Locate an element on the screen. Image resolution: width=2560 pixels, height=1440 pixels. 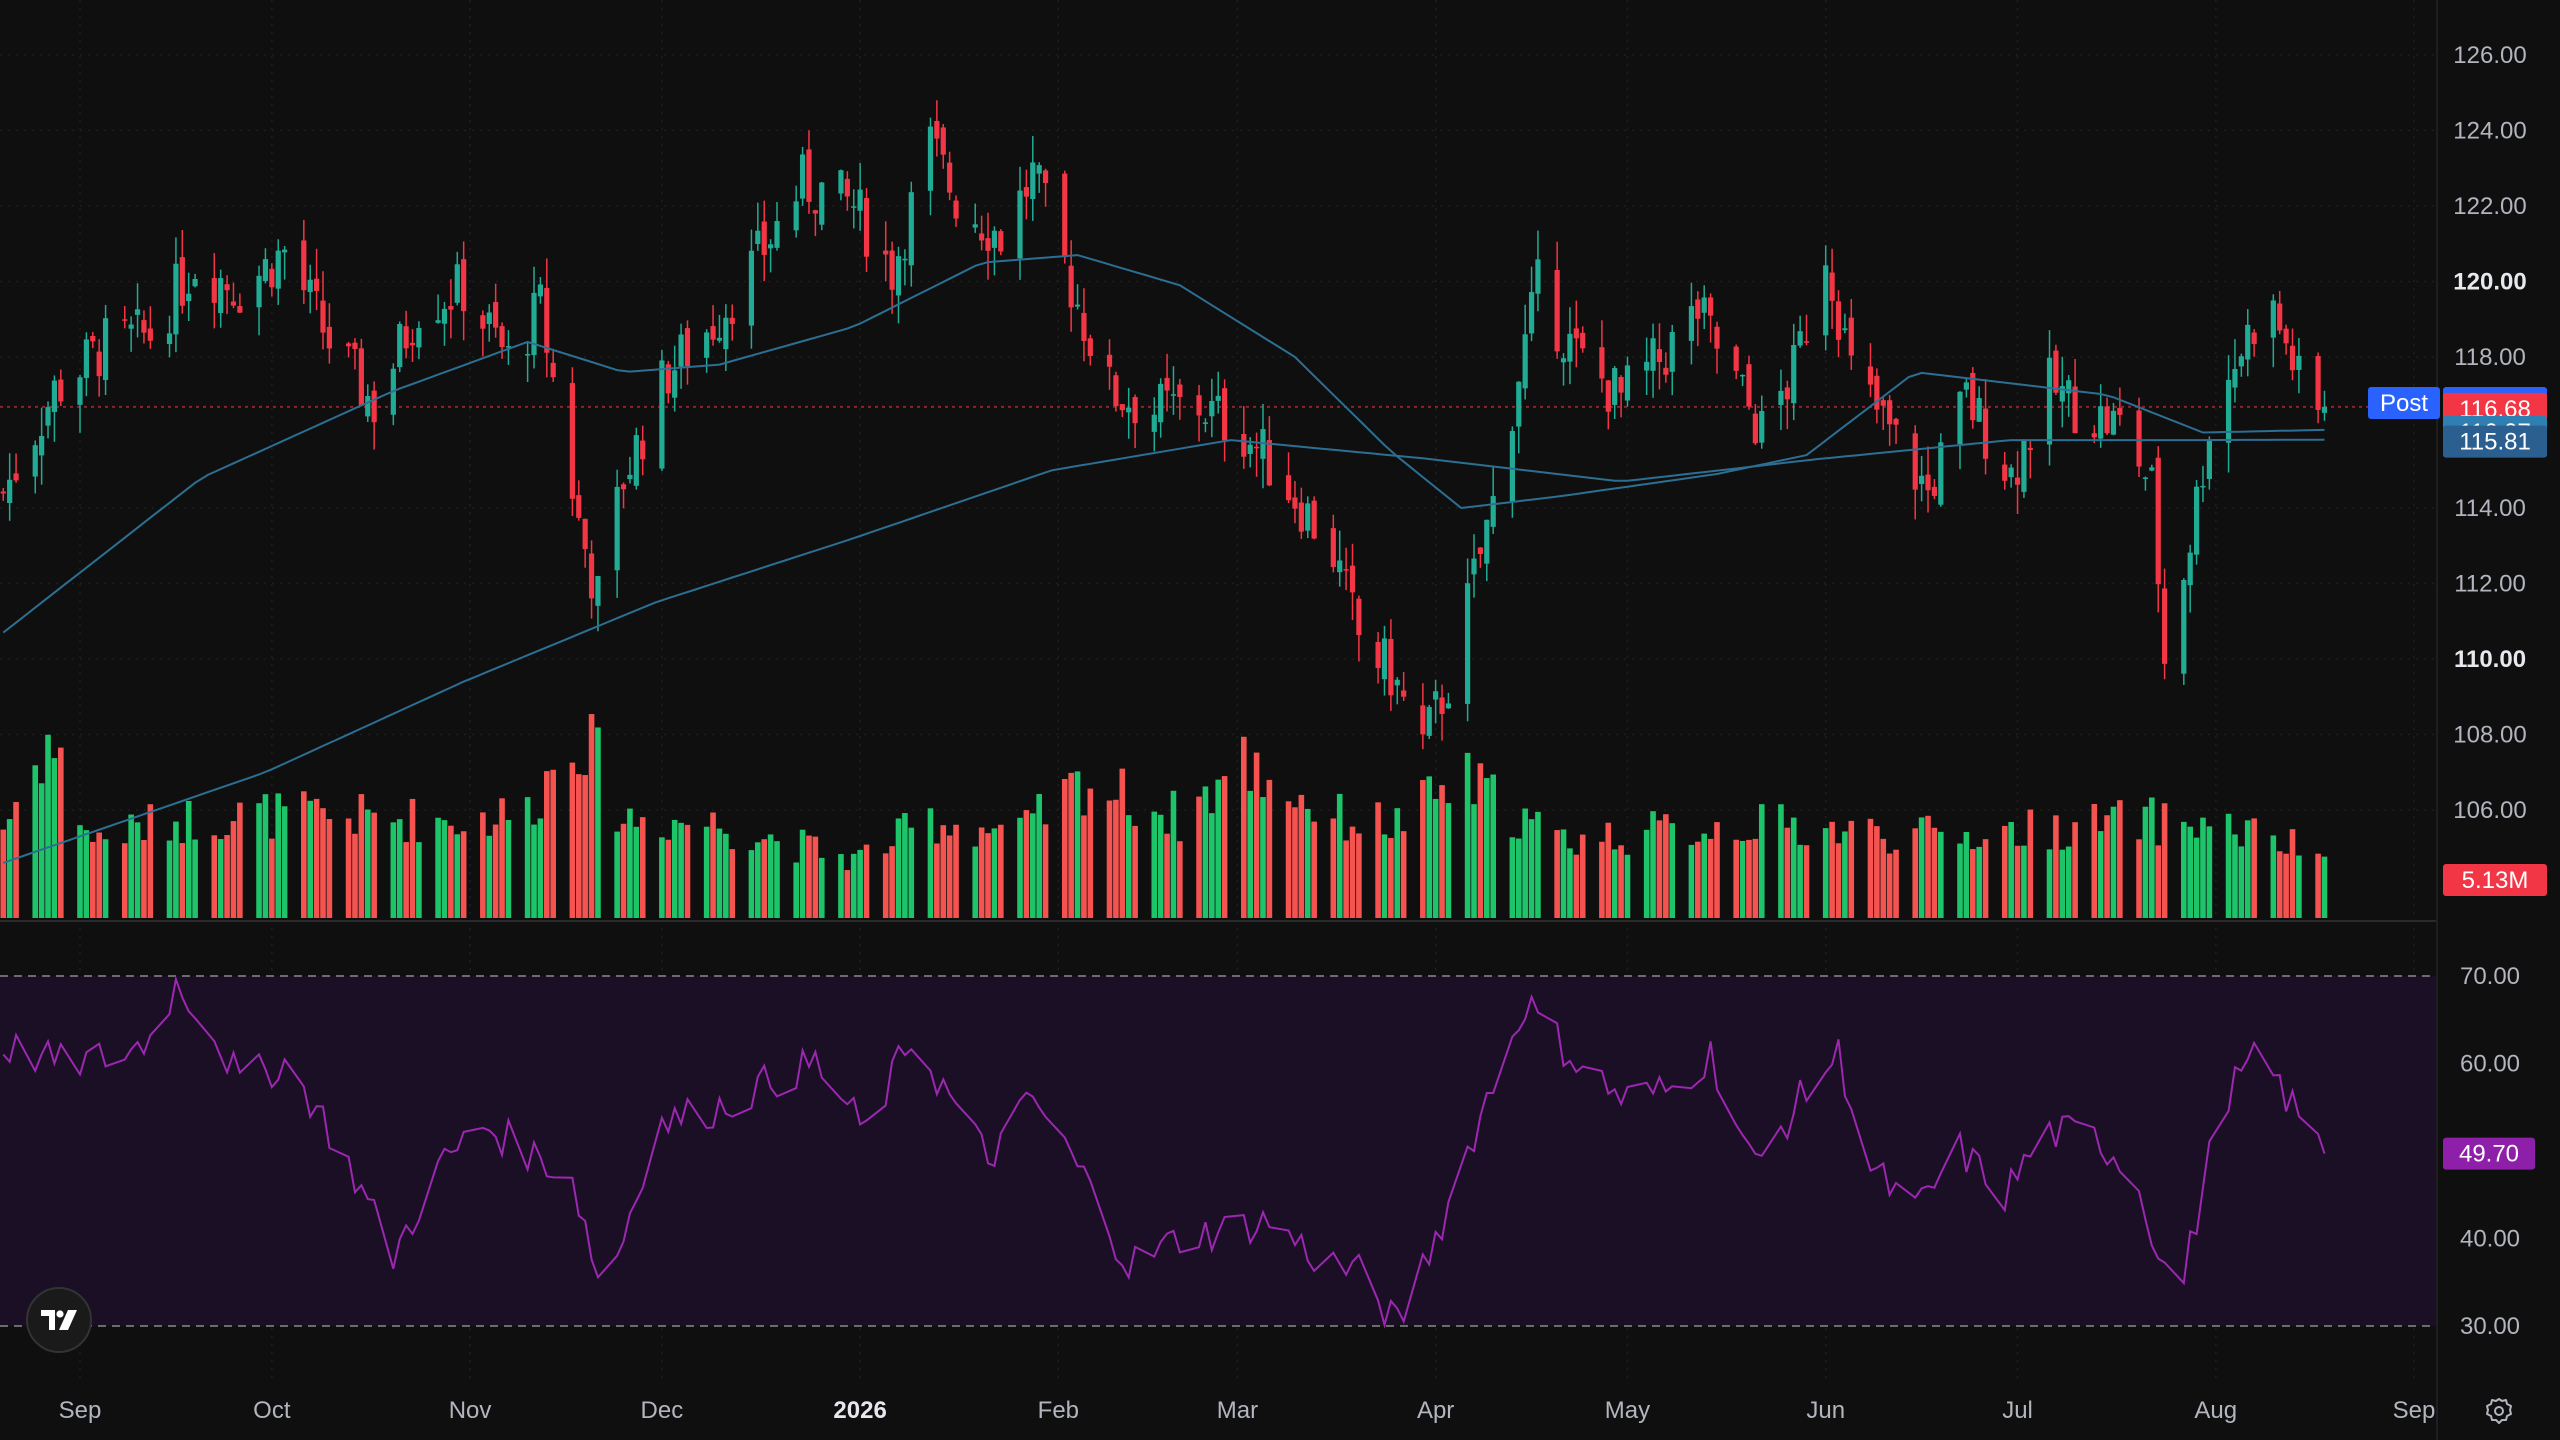
tradingview-logo is located at coordinates (59, 1320).